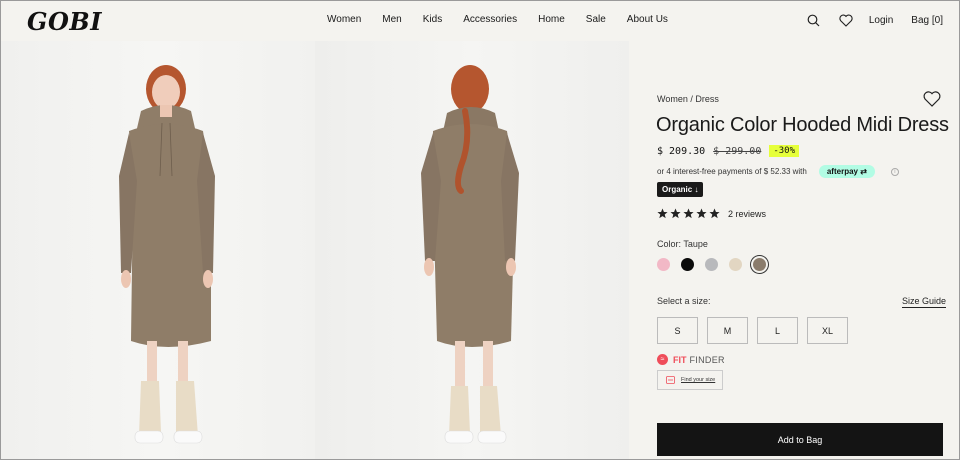  Describe the element at coordinates (663, 264) in the screenshot. I see `swatch-pink` at that location.